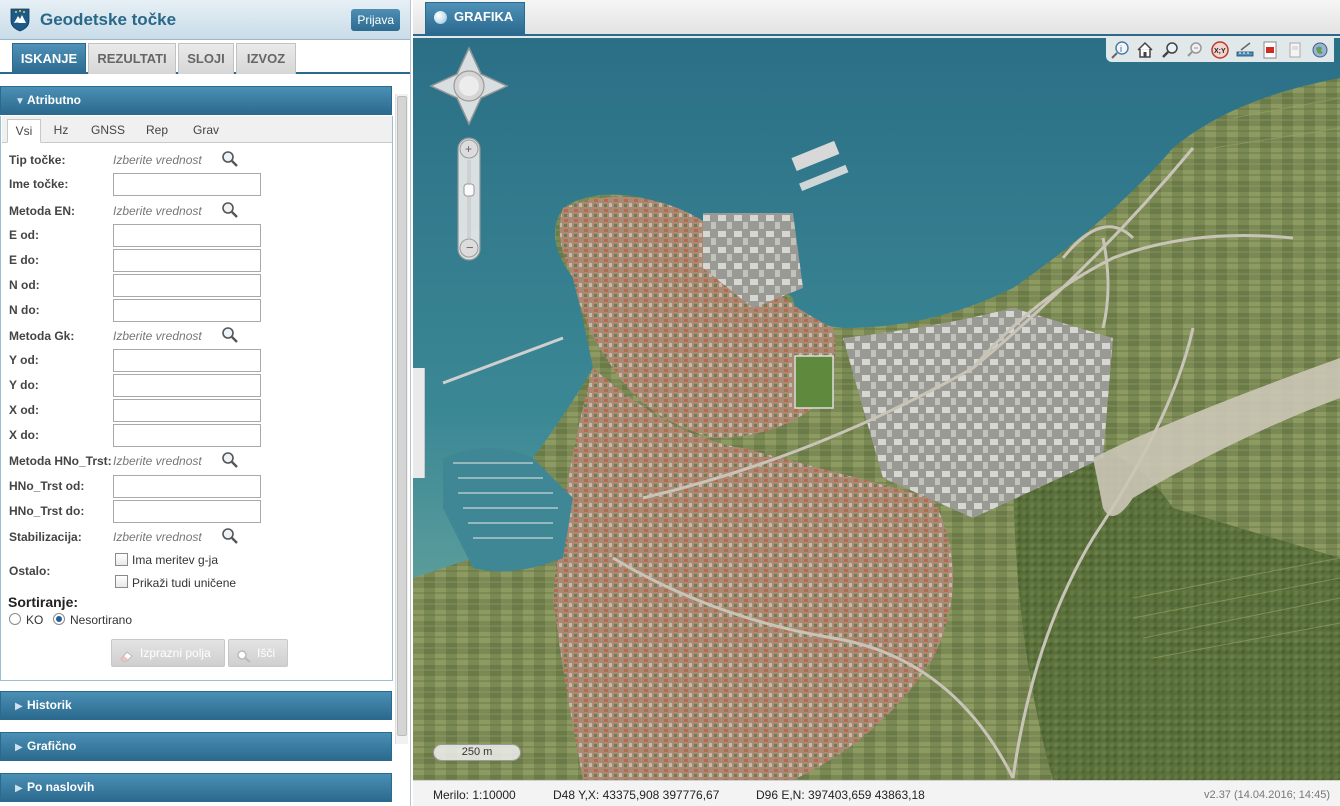 This screenshot has width=1340, height=806. I want to click on checkbox-prikazi-unicene, so click(121, 581).